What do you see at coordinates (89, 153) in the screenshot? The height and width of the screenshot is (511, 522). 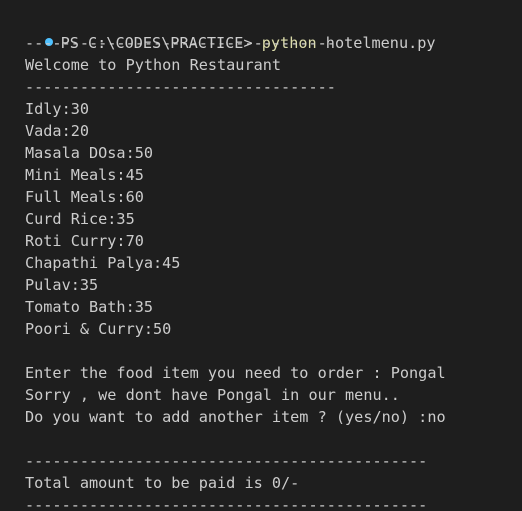 I see `menu-item: Masala DOsa:50` at bounding box center [89, 153].